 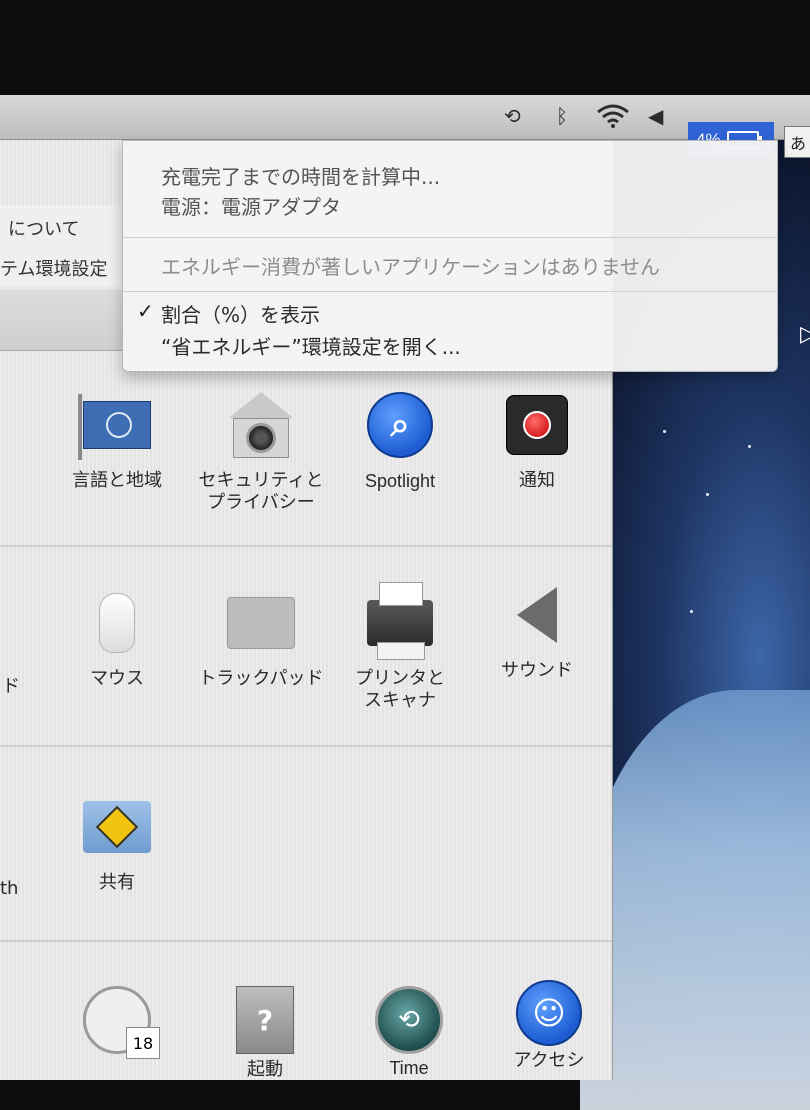 I want to click on pref-label: 言語と地域, so click(x=117, y=480).